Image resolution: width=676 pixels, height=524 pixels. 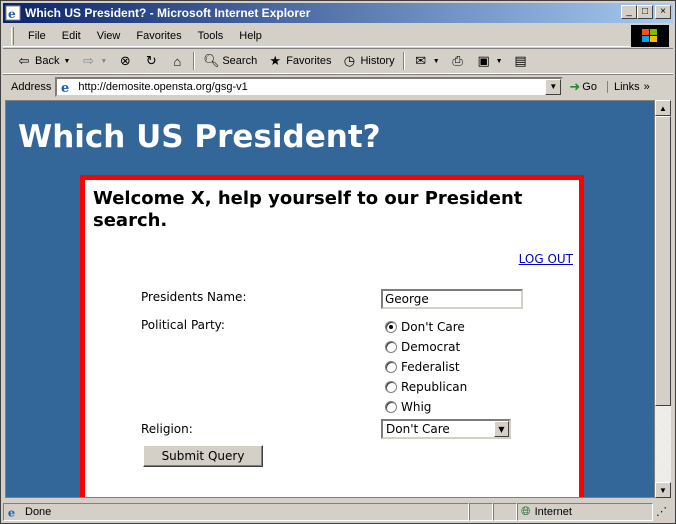 I want to click on forward-dropdown-icon: ▼, so click(x=103, y=61).